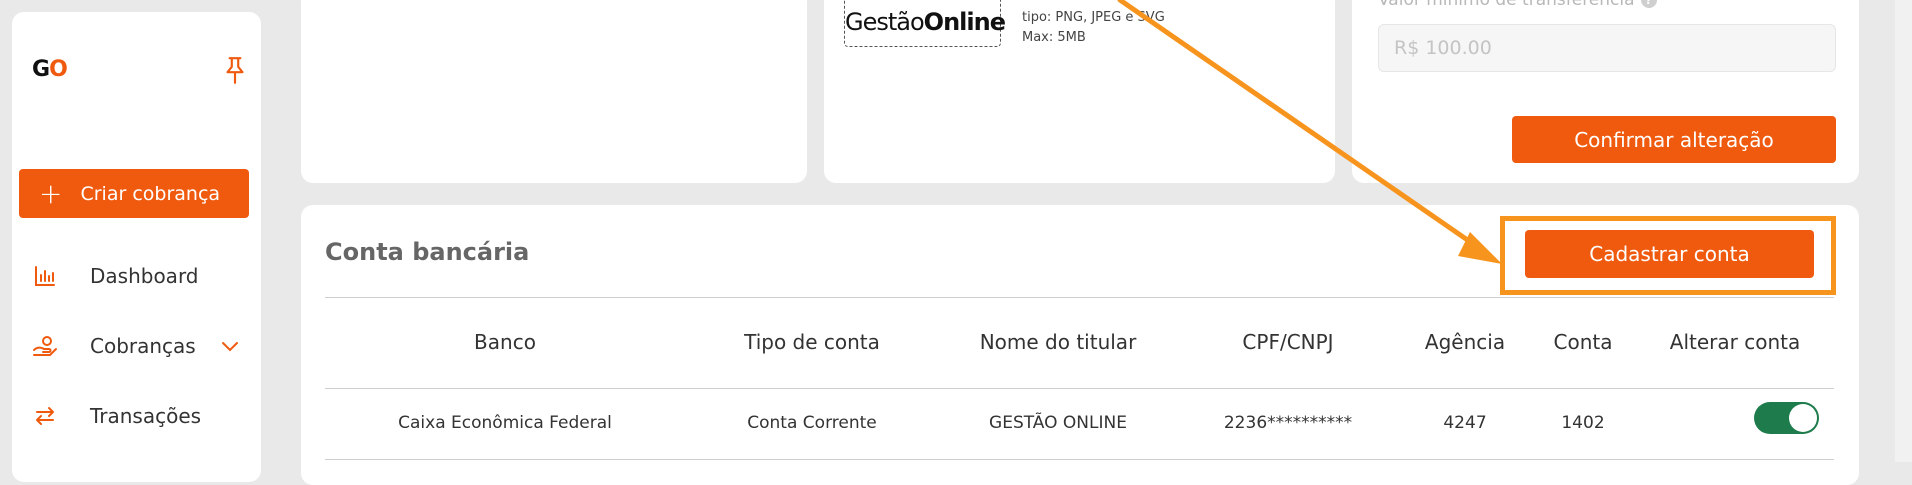 The height and width of the screenshot is (485, 1912). I want to click on section-title: Conta bancária, so click(427, 252).